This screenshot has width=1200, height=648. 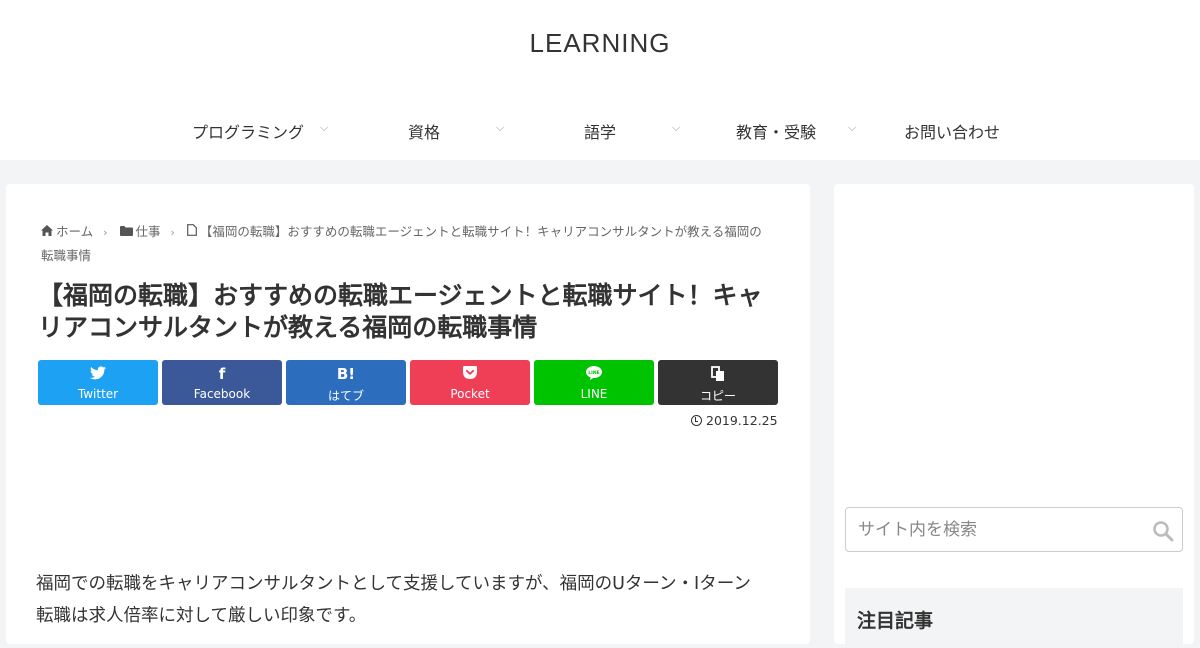 What do you see at coordinates (192, 230) in the screenshot?
I see `file-icon` at bounding box center [192, 230].